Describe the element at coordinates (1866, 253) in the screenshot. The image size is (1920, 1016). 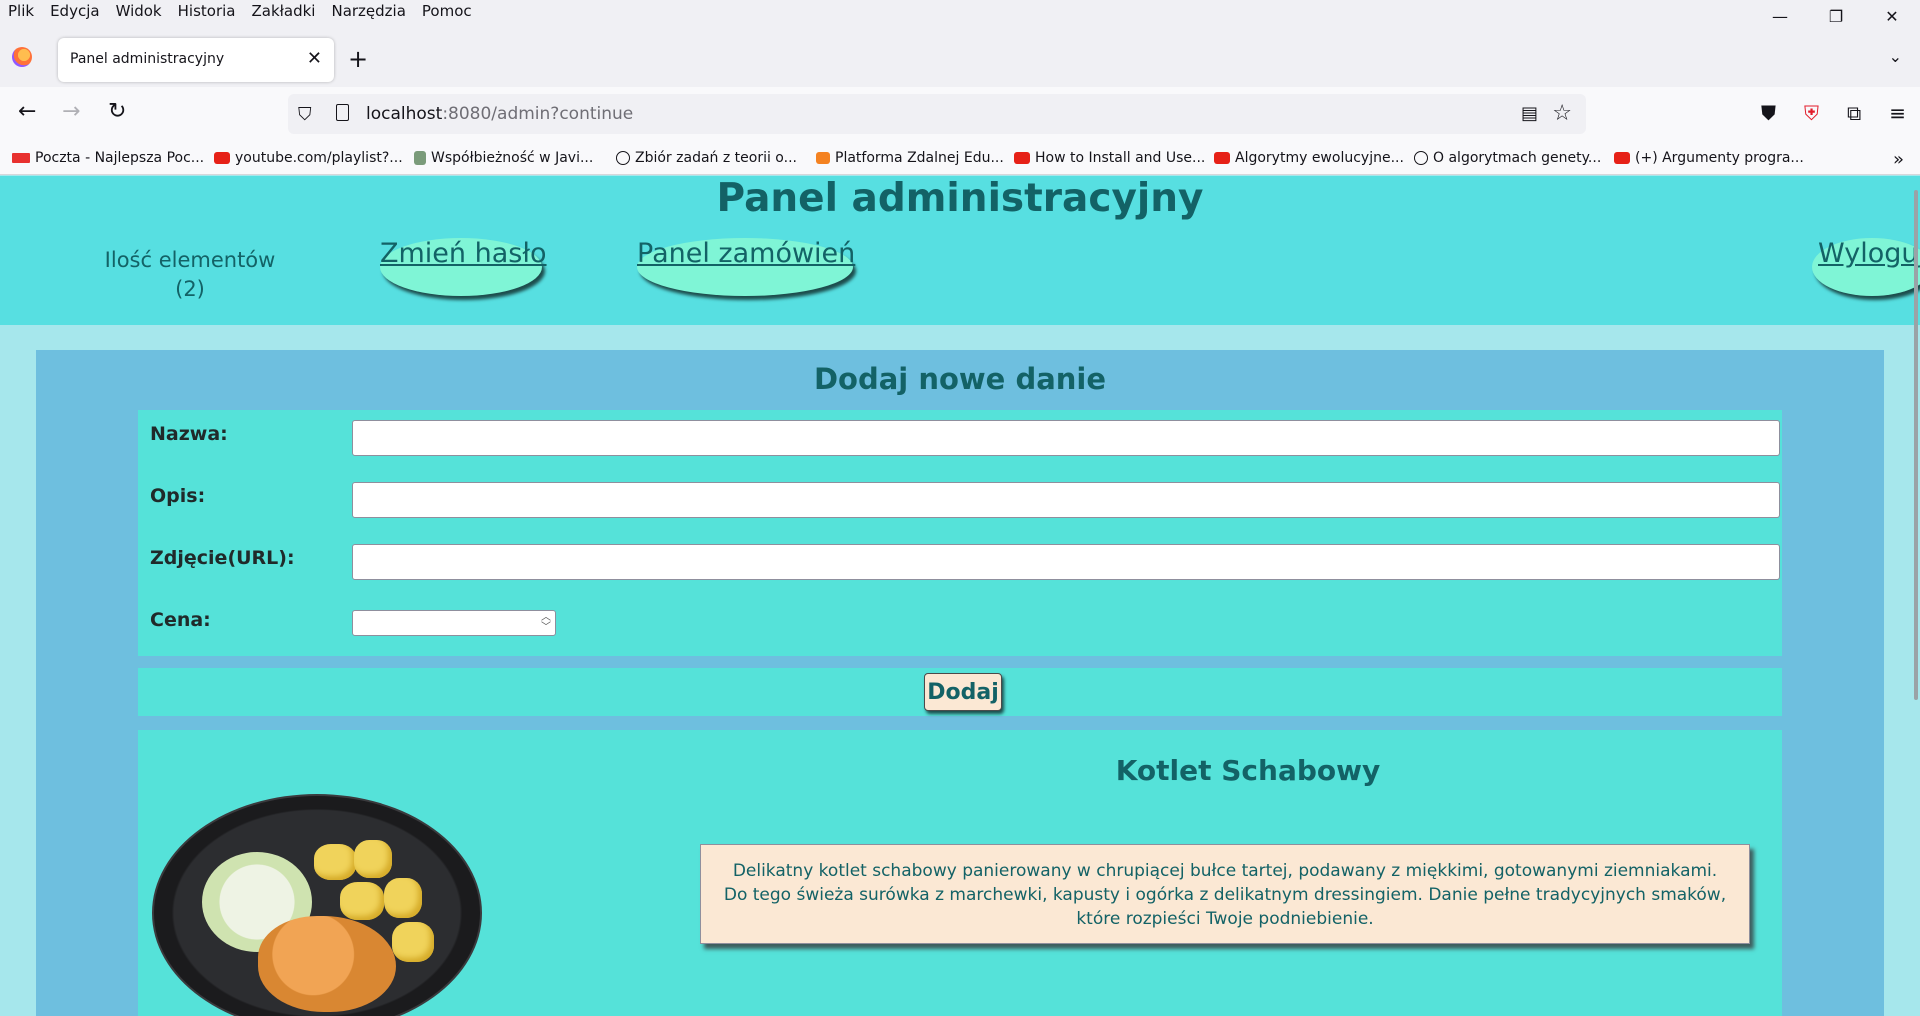
I see `logout-link: Wyloguj` at that location.